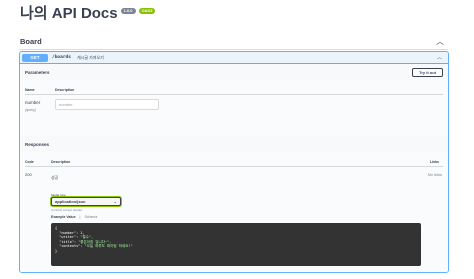 The height and width of the screenshot is (279, 474). What do you see at coordinates (61, 162) in the screenshot?
I see `resp-col-description: Description` at bounding box center [61, 162].